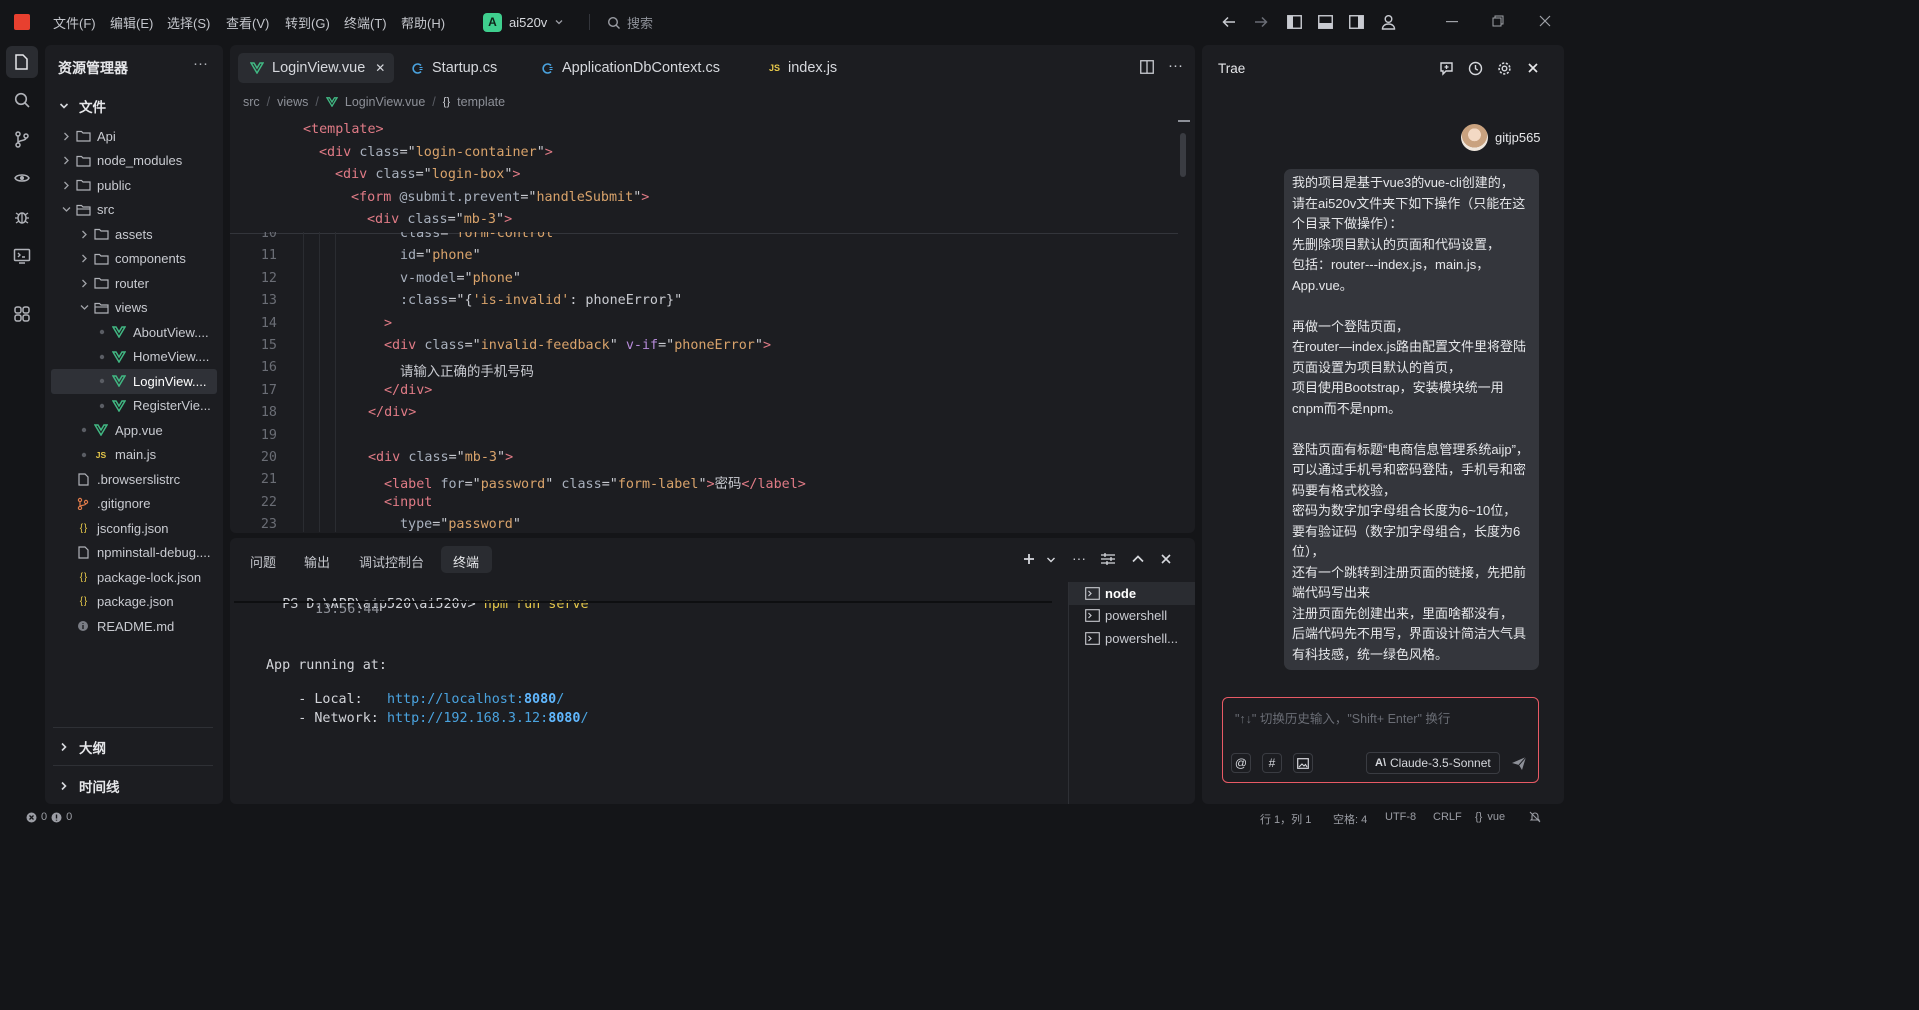  Describe the element at coordinates (1519, 763) in the screenshot. I see `send-icon` at that location.